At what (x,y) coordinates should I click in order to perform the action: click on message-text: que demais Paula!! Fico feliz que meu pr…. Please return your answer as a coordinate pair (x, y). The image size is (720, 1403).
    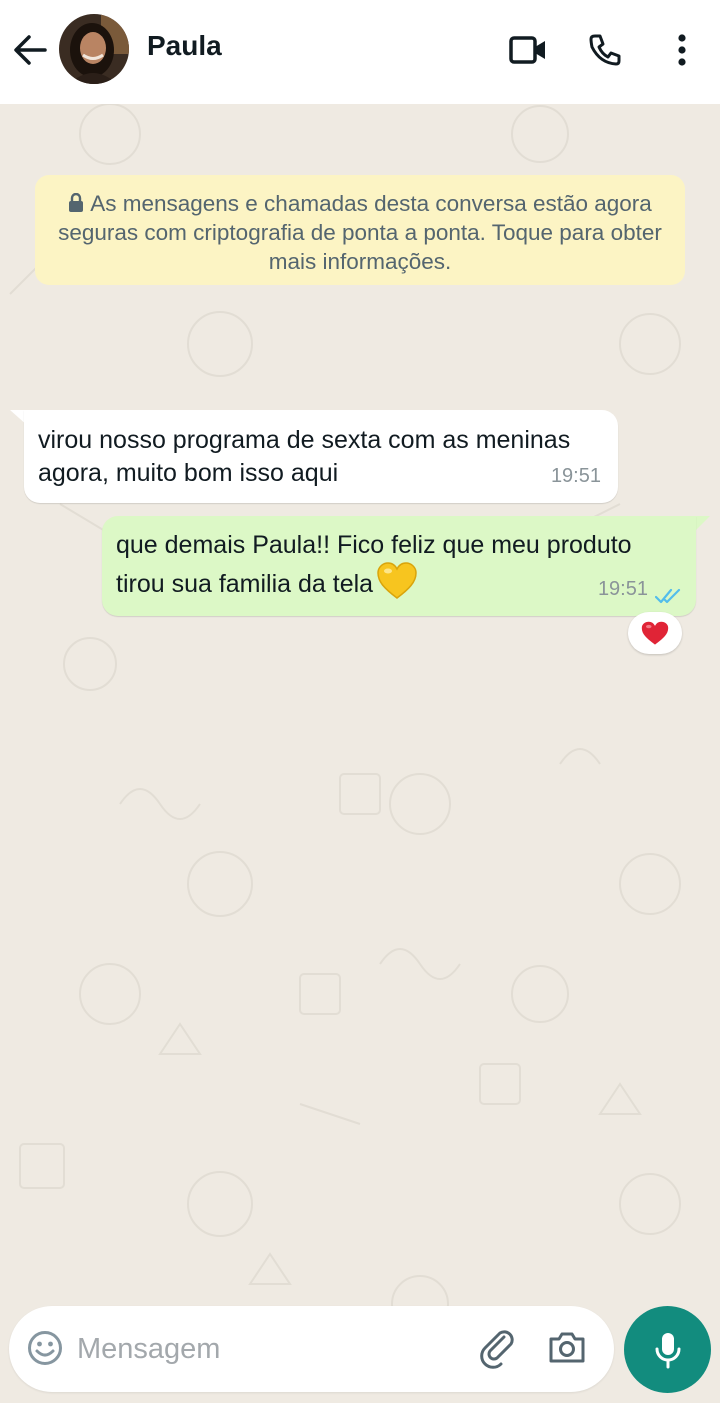
    Looking at the image, I should click on (374, 564).